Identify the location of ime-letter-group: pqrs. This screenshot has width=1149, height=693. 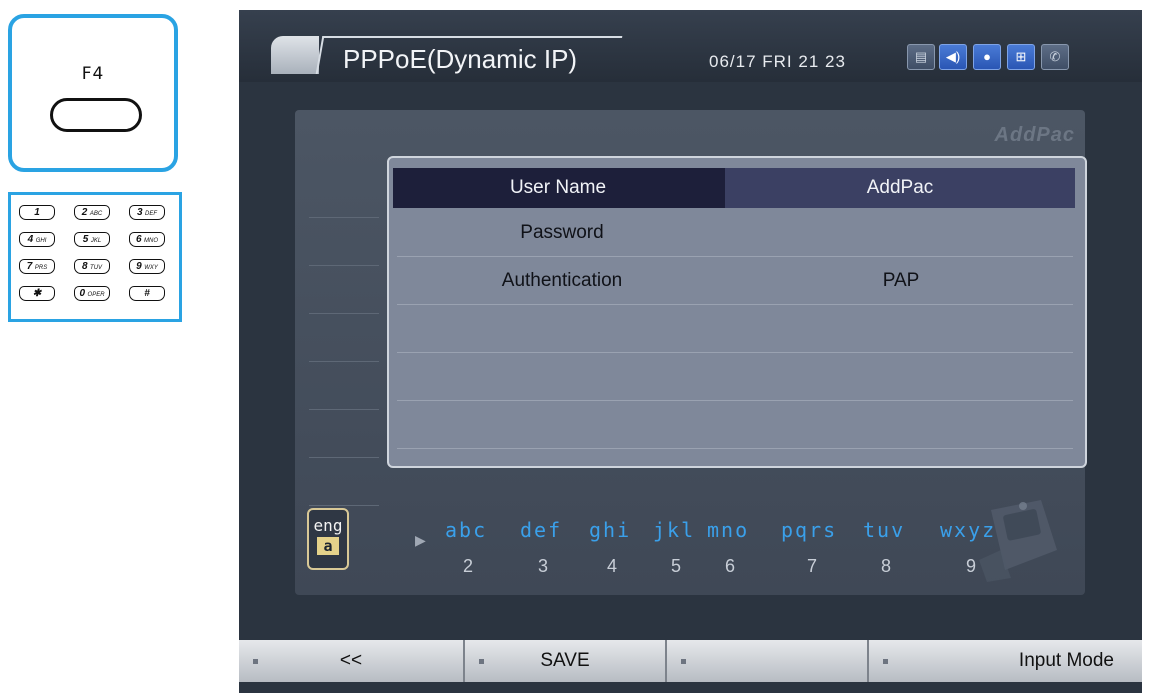
(809, 530).